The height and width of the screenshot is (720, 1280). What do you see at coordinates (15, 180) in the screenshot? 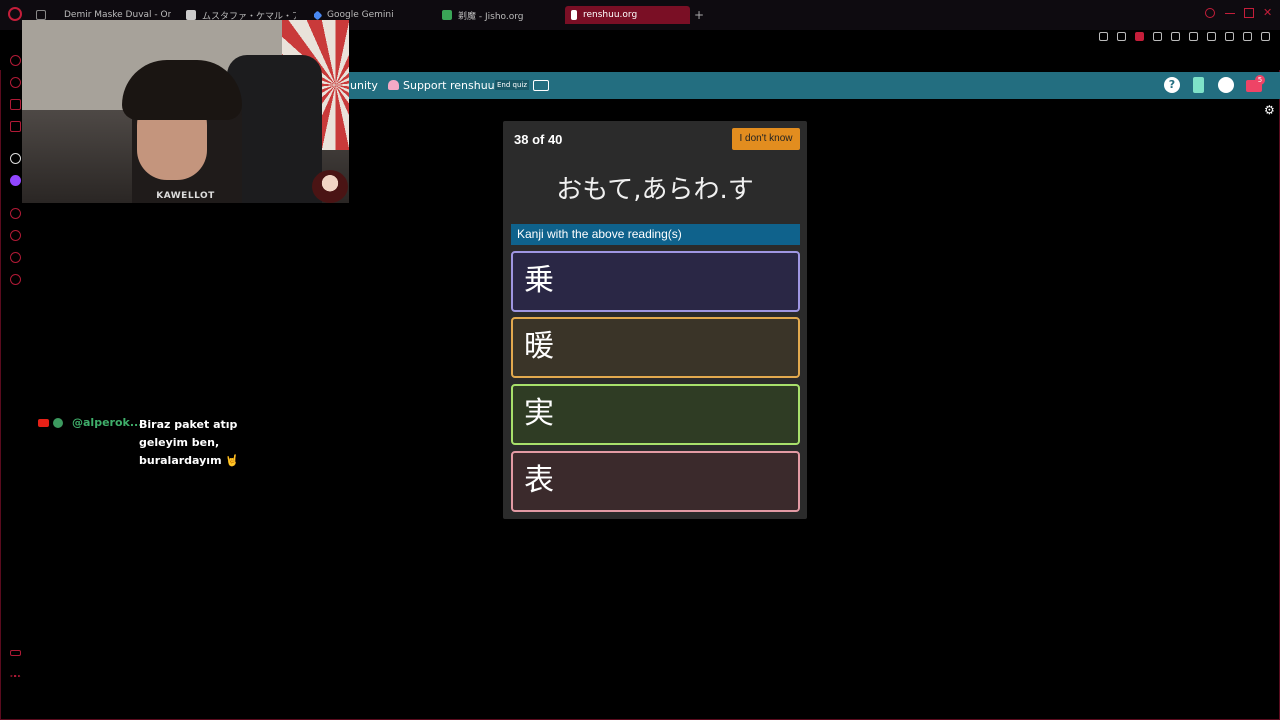
I see `sidebar-twitch-icon` at bounding box center [15, 180].